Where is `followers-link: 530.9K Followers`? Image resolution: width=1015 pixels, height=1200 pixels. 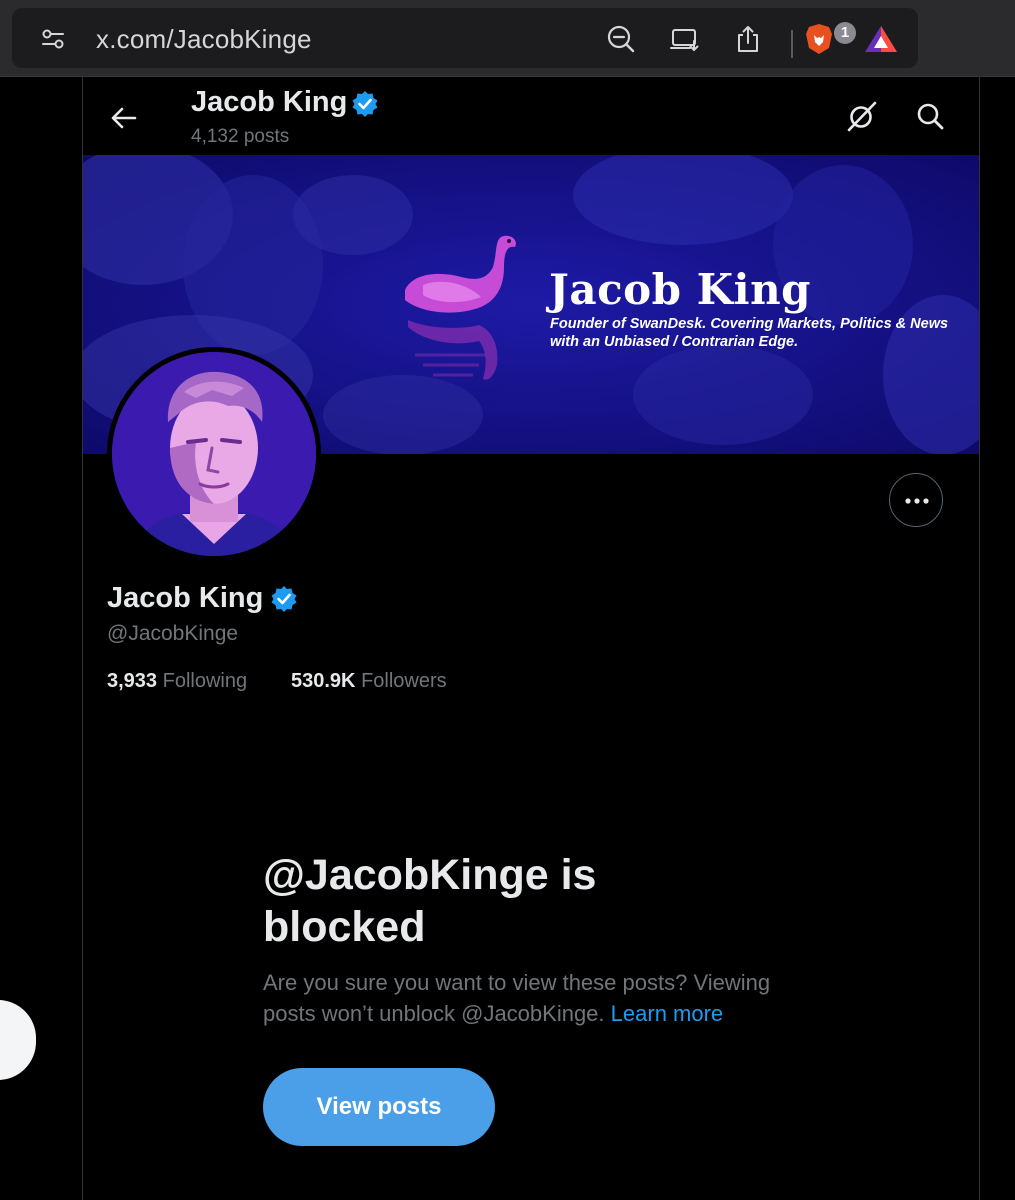 followers-link: 530.9K Followers is located at coordinates (369, 681).